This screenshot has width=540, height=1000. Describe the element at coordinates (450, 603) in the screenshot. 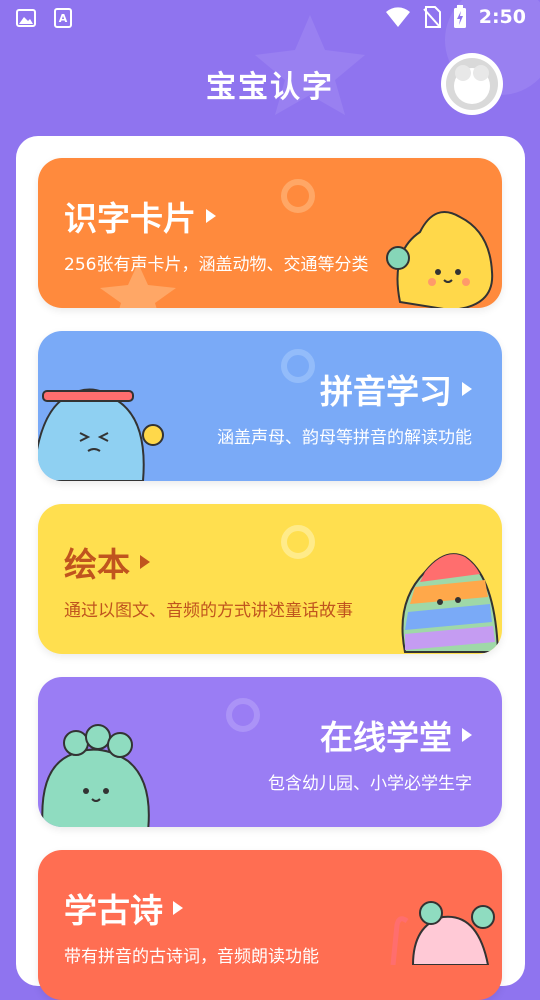

I see `rainbow-monster-icon` at that location.